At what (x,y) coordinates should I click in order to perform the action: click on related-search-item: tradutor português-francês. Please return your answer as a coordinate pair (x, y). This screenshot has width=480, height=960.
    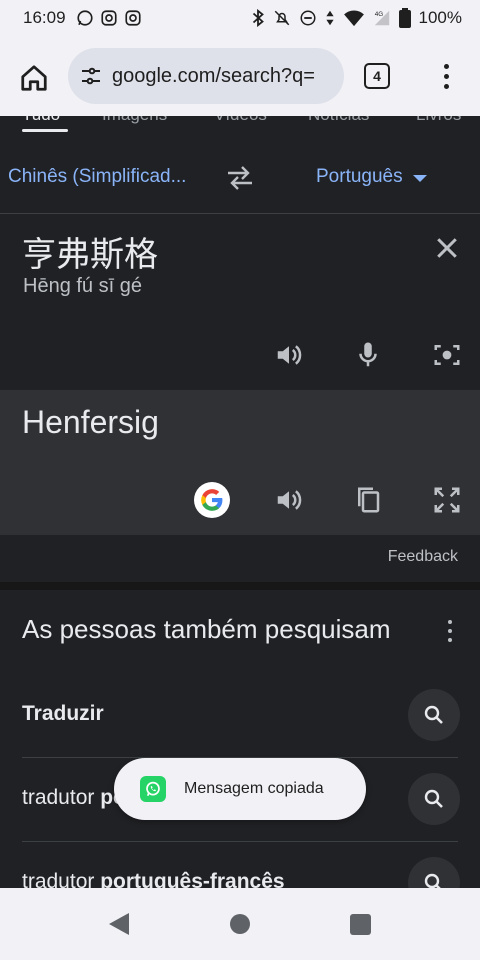
    Looking at the image, I should click on (240, 866).